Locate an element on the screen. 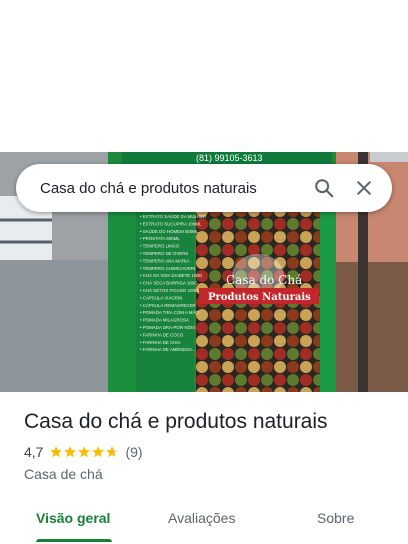 Image resolution: width=408 pixels, height=544 pixels. window-list-item: • EXTRATO SAÚDE DA MULHER is located at coordinates (173, 216).